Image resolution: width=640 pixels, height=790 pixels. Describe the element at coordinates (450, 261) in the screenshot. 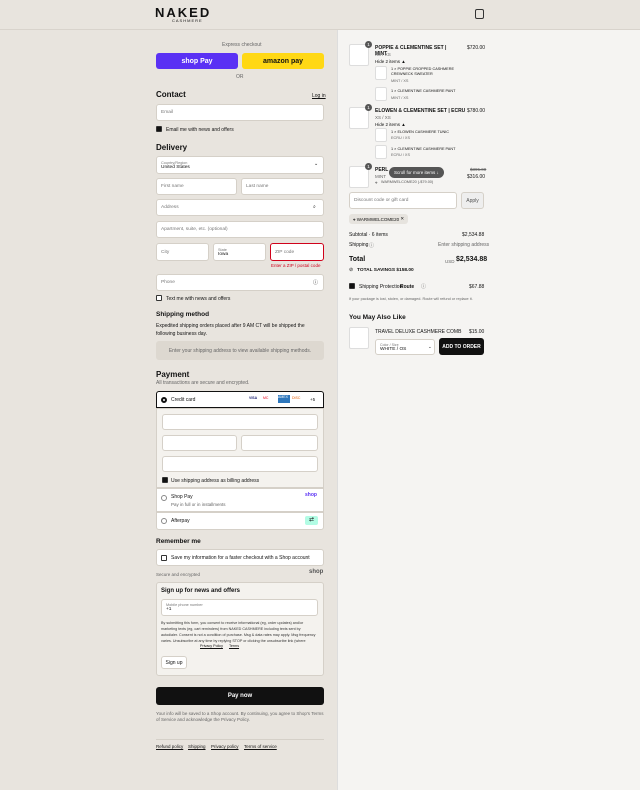

I see `currency-code: USD` at that location.